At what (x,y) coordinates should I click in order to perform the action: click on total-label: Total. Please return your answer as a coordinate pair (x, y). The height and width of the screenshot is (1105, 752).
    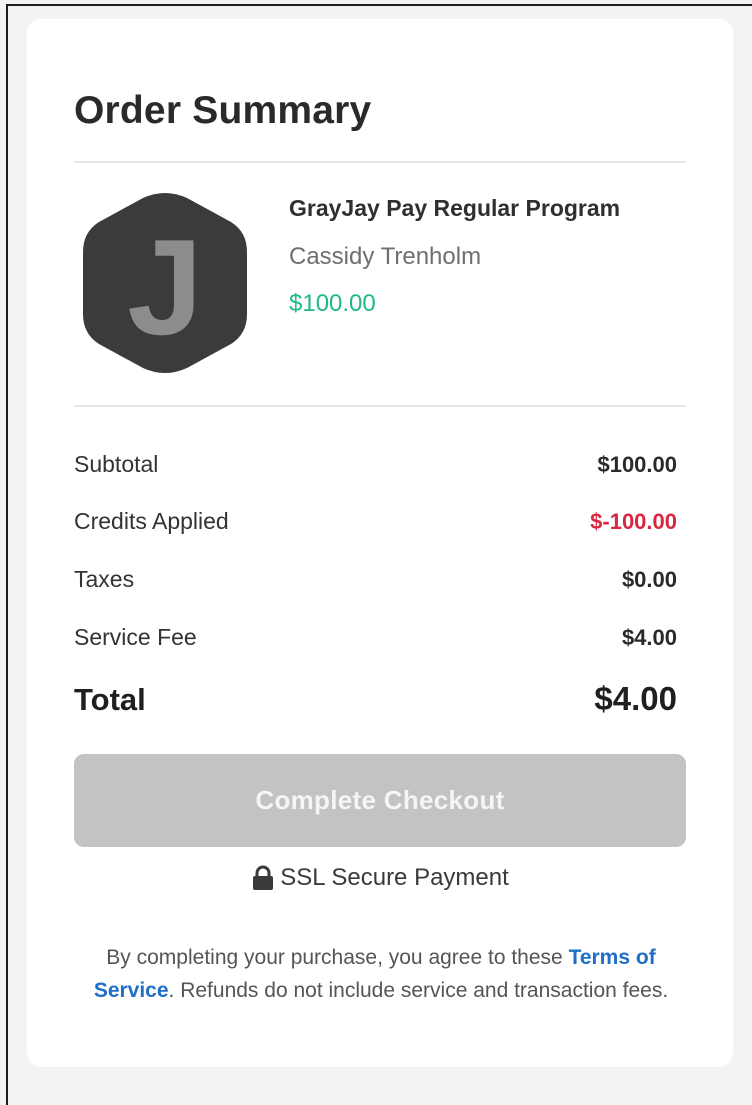
    Looking at the image, I should click on (110, 699).